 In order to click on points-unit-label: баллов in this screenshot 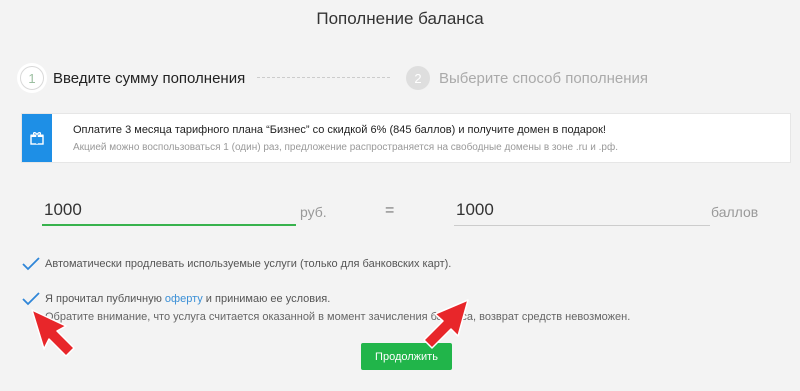, I will do `click(735, 212)`.